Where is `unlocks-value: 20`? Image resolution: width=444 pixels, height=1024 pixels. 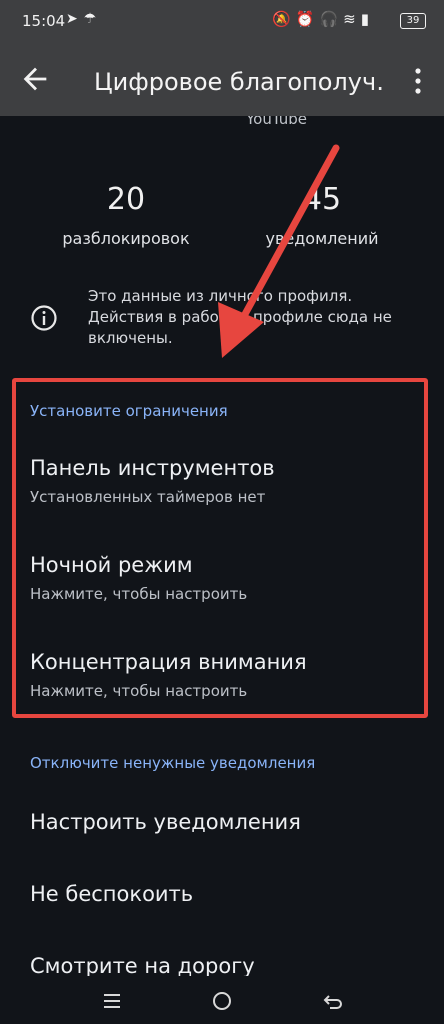
unlocks-value: 20 is located at coordinates (126, 199).